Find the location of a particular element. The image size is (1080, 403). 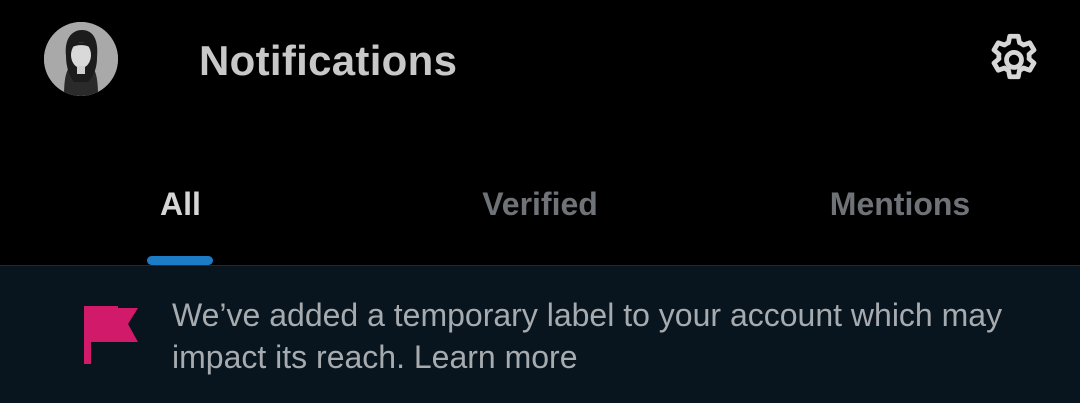

tab-all-label: All is located at coordinates (180, 204).